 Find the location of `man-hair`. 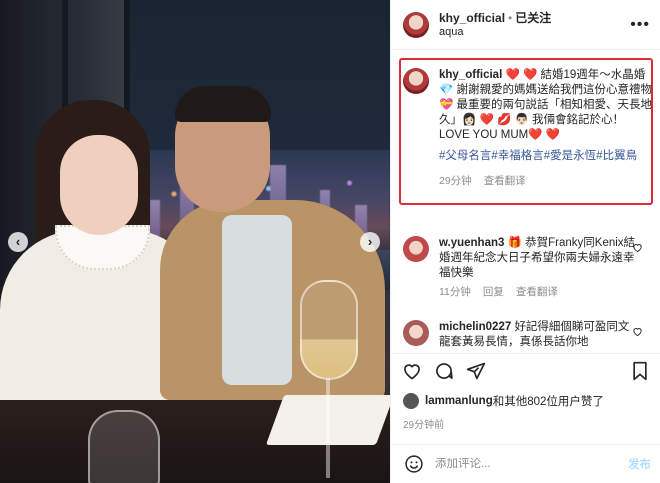

man-hair is located at coordinates (223, 104).